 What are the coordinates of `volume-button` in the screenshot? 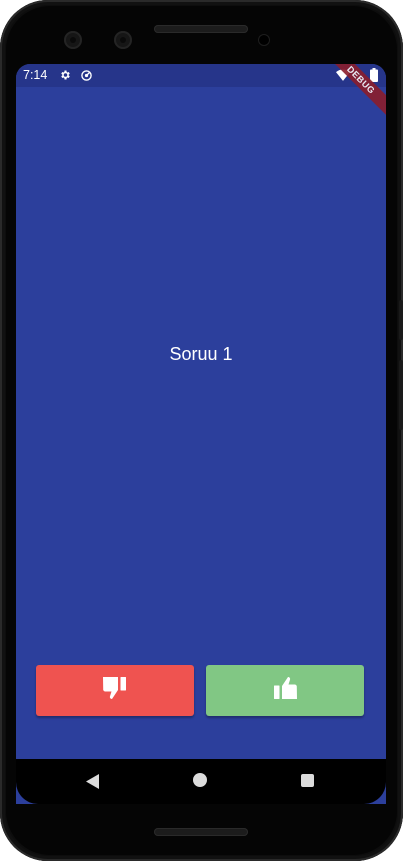 It's located at (401, 395).